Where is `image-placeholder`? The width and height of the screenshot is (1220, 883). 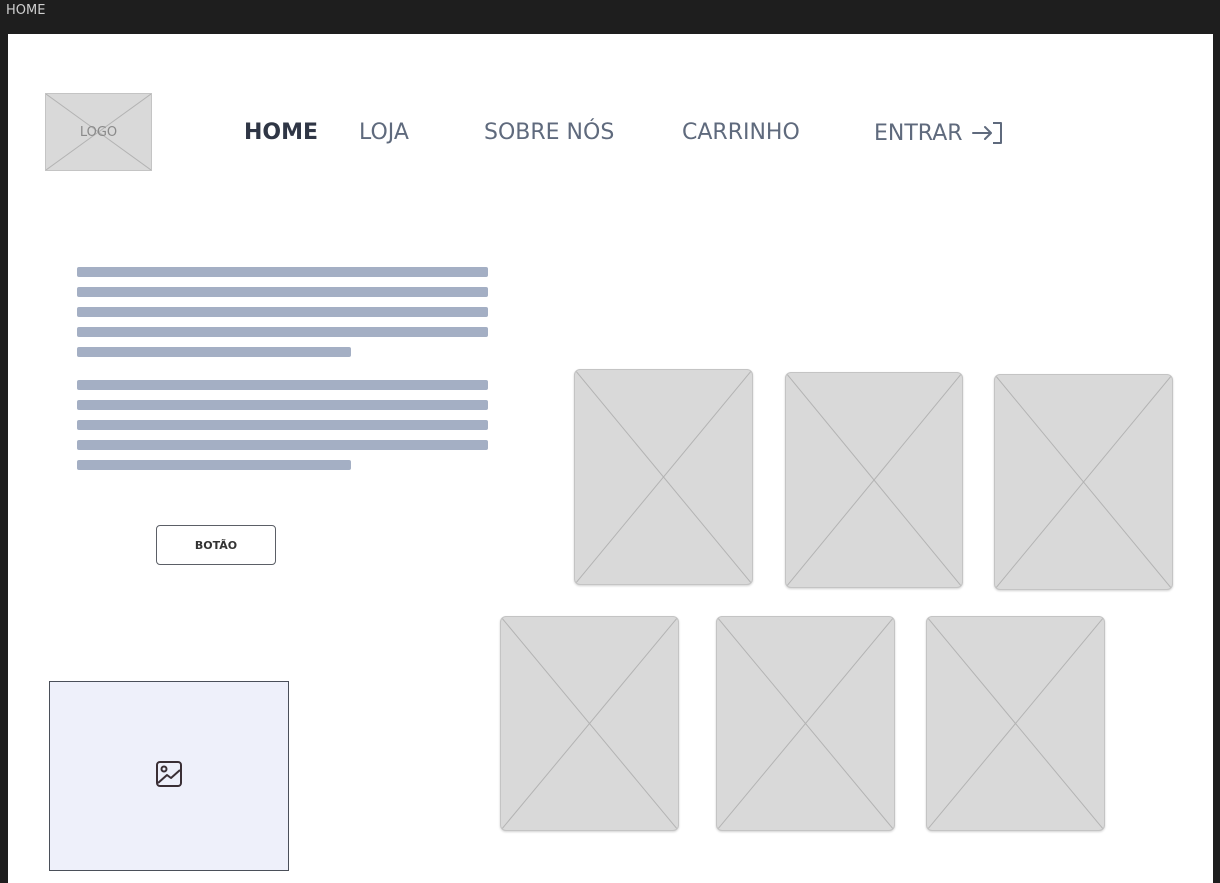 image-placeholder is located at coordinates (169, 776).